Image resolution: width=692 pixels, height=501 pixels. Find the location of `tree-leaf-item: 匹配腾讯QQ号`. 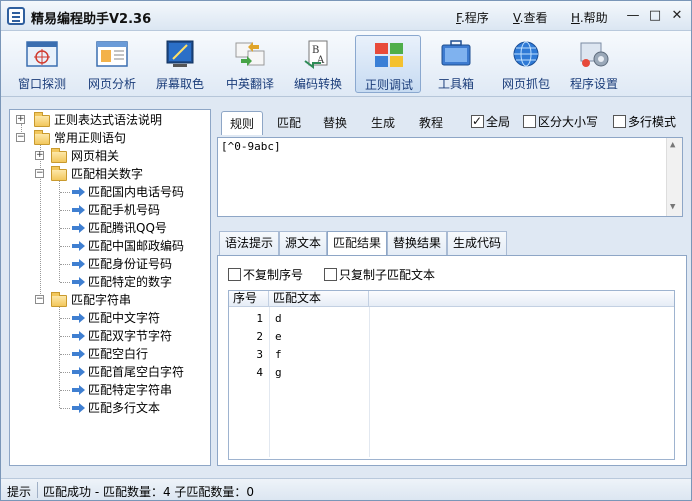

tree-leaf-item: 匹配腾讯QQ号 is located at coordinates (131, 228).